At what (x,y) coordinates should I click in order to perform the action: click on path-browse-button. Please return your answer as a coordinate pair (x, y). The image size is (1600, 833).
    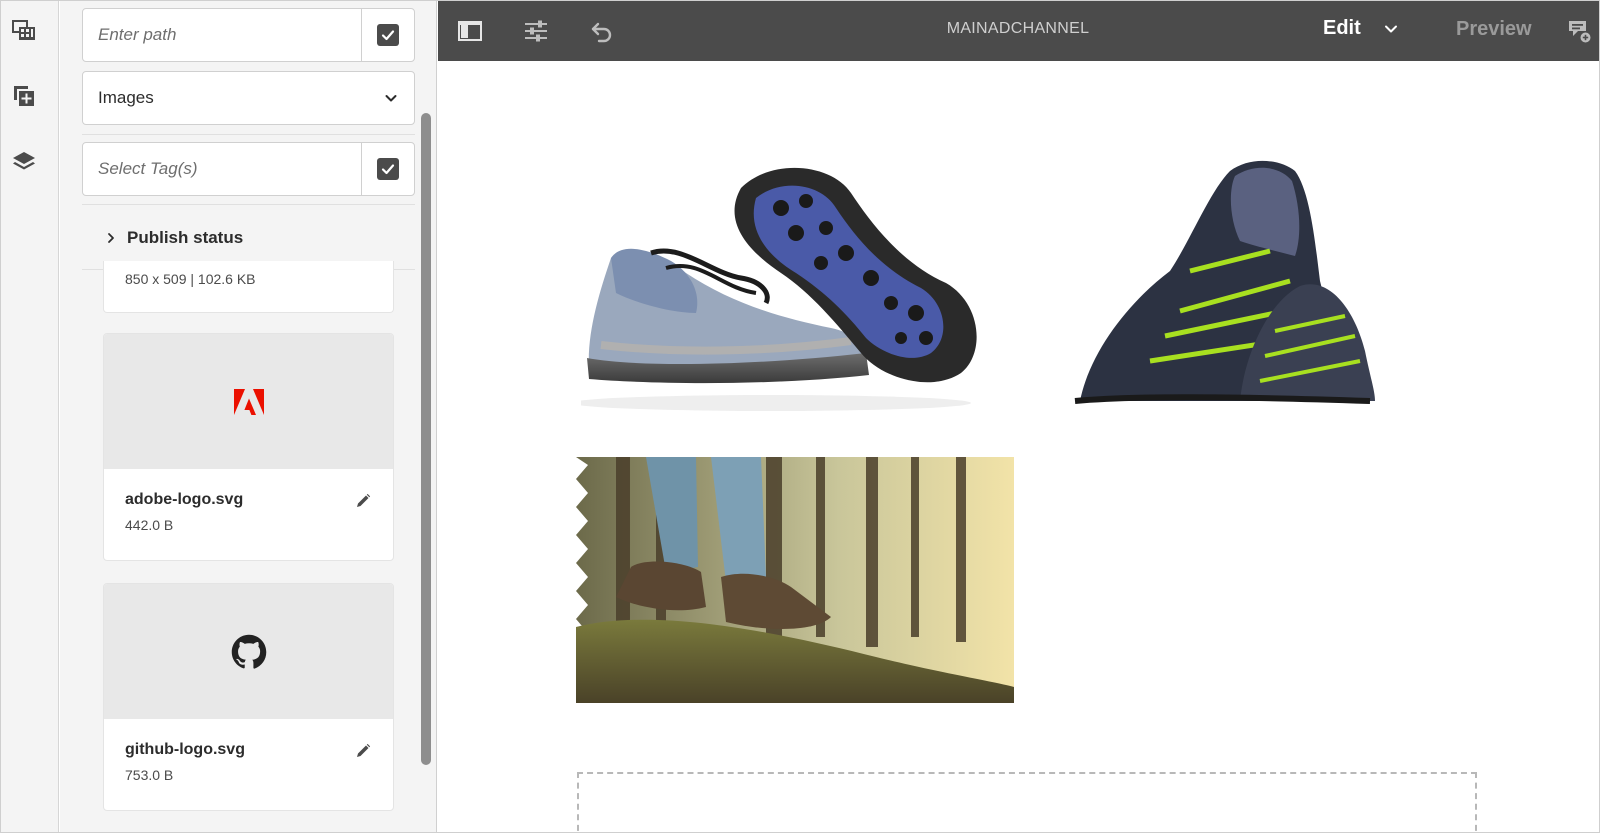
    Looking at the image, I should click on (387, 35).